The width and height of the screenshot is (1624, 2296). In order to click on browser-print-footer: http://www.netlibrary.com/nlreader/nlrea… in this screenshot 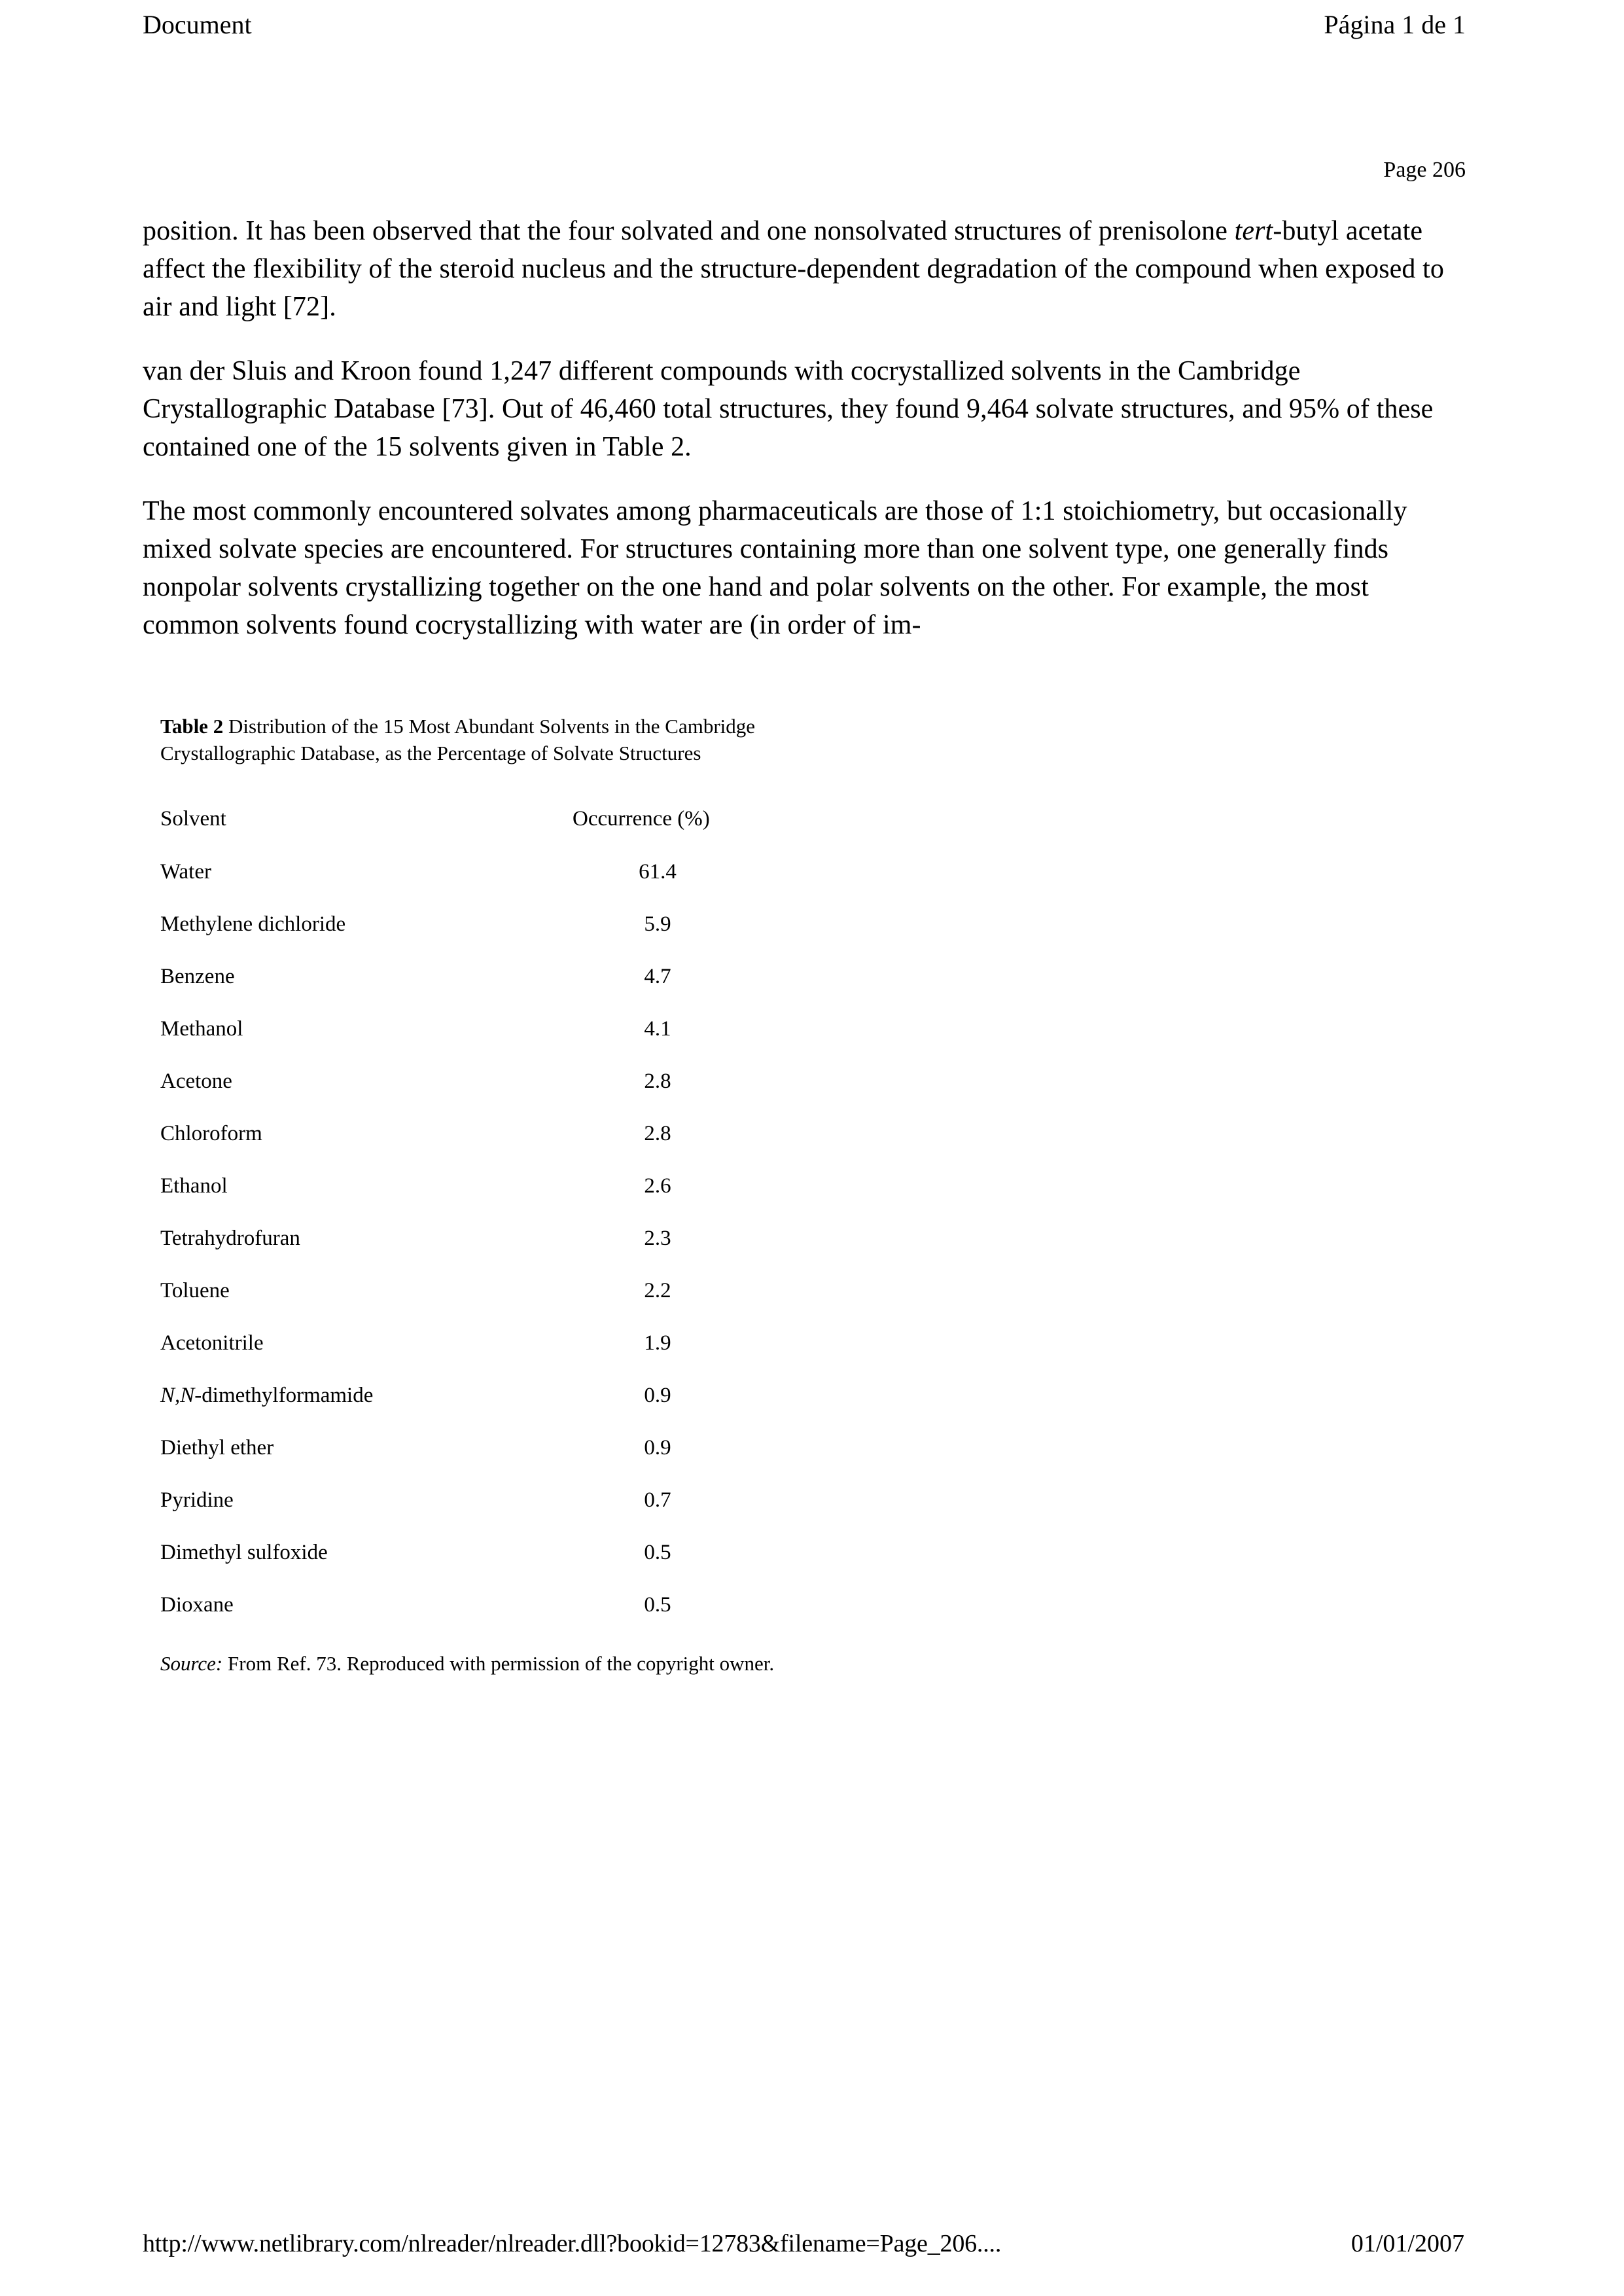, I will do `click(805, 2244)`.